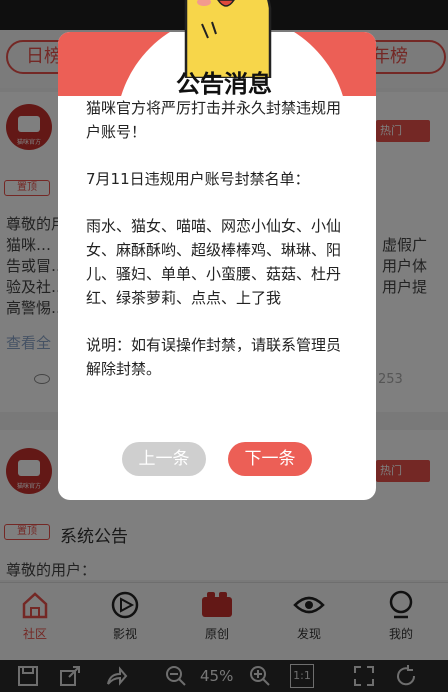  What do you see at coordinates (214, 357) in the screenshot?
I see `dialog-note: 说明：如有误操作封禁，请联系管理员解除封禁。` at bounding box center [214, 357].